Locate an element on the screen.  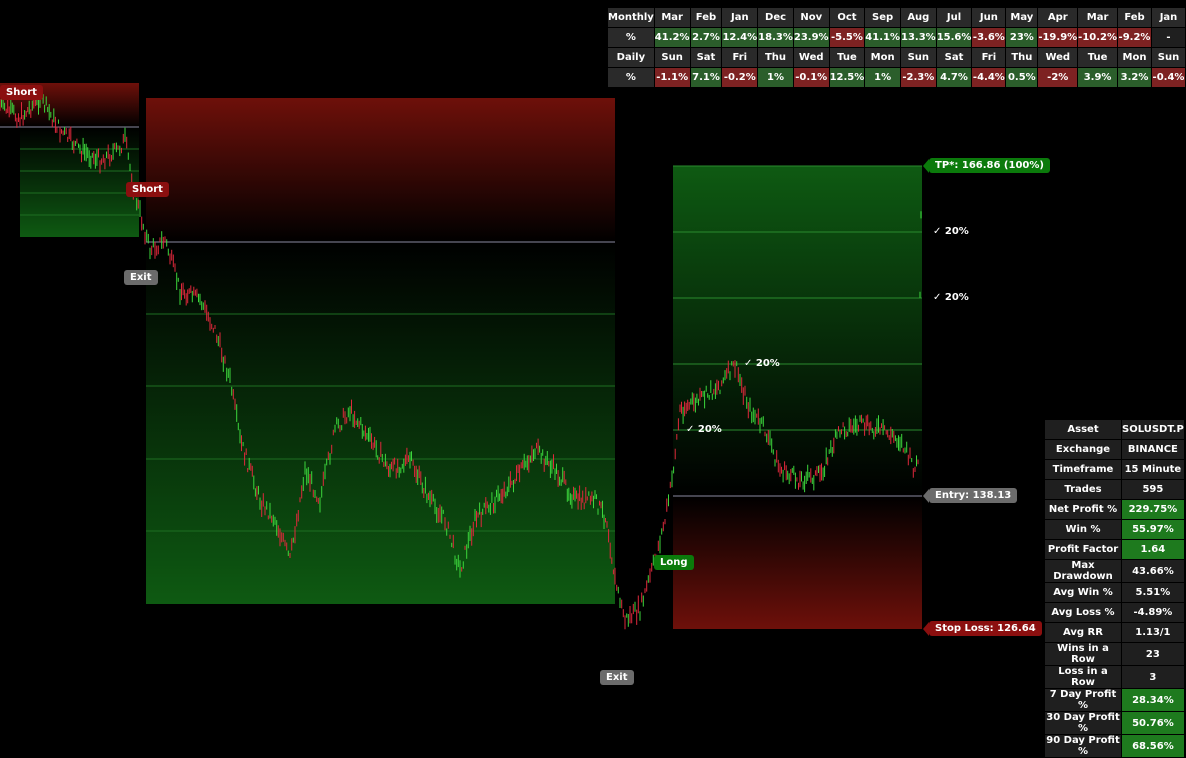
stat-label: Avg Loss % is located at coordinates (1083, 612).